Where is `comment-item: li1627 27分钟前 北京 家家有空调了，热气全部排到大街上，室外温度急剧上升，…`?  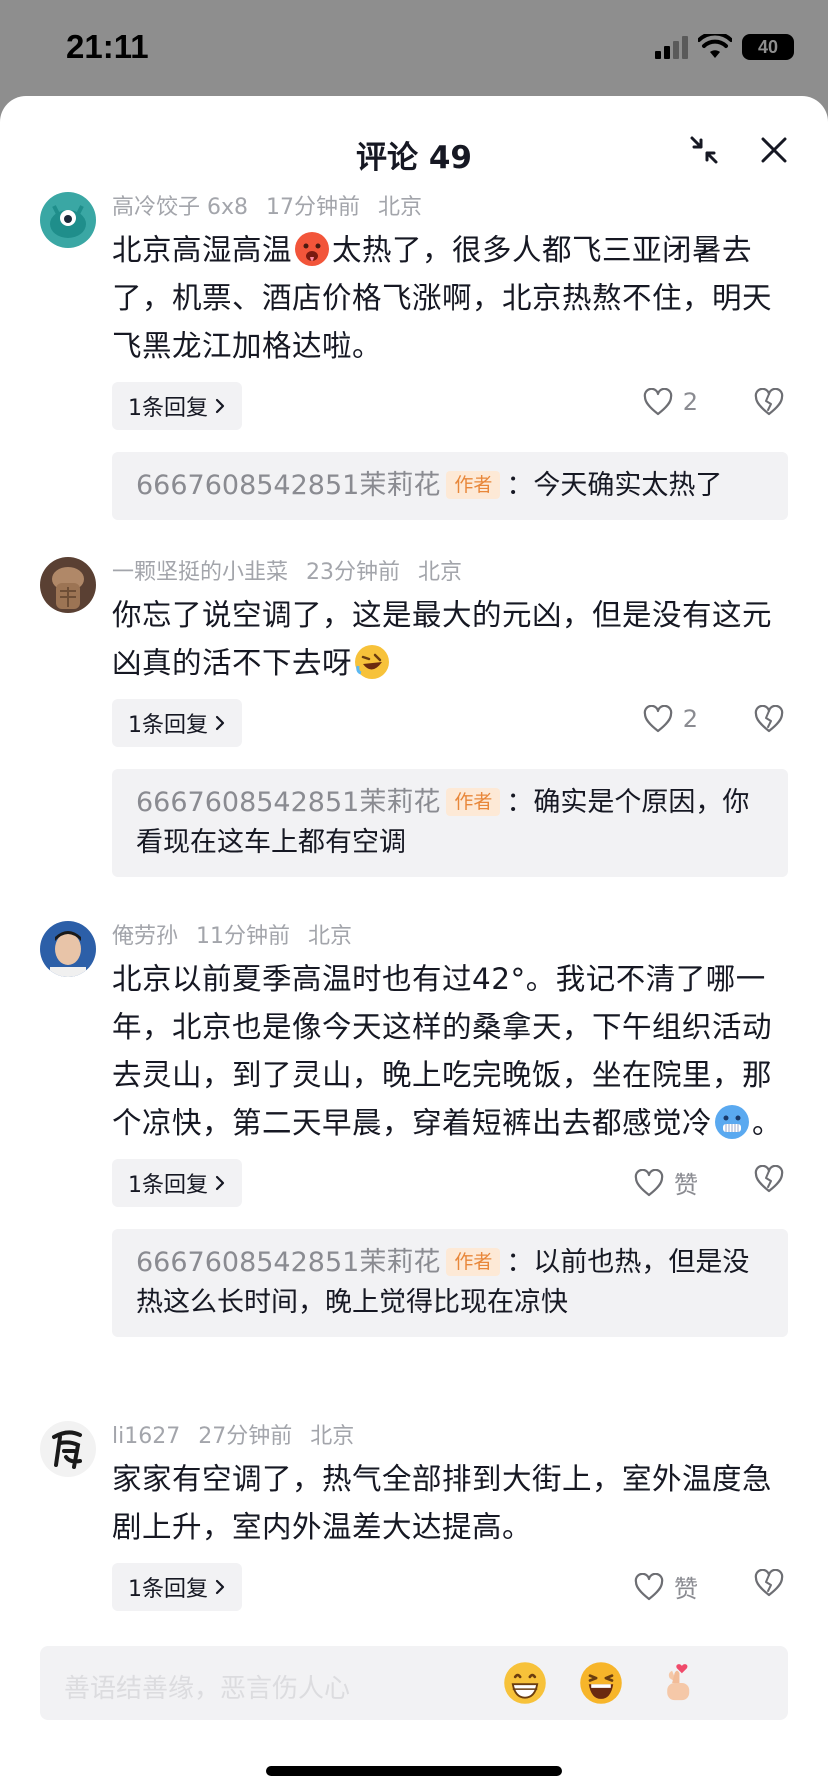
comment-item: li1627 27分钟前 北京 家家有空调了，热气全部排到大街上，室外温度急剧上升，… is located at coordinates (414, 1521).